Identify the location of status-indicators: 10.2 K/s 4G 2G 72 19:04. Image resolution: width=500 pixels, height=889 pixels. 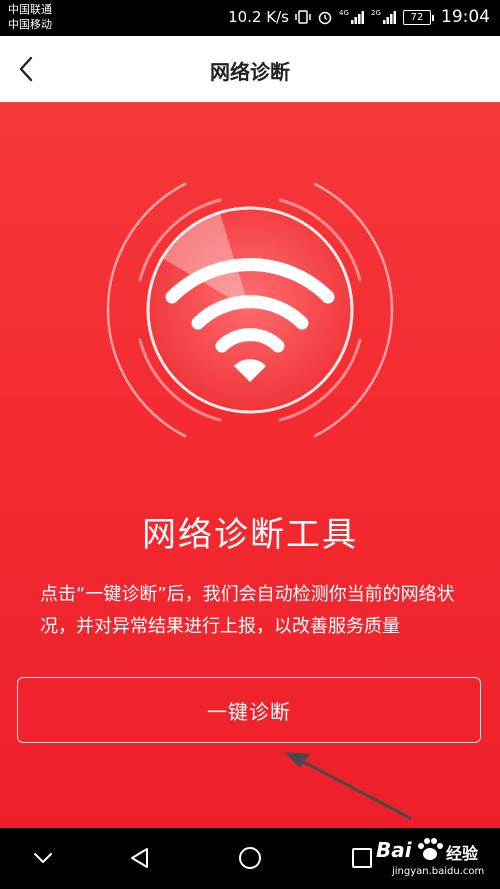
(359, 17).